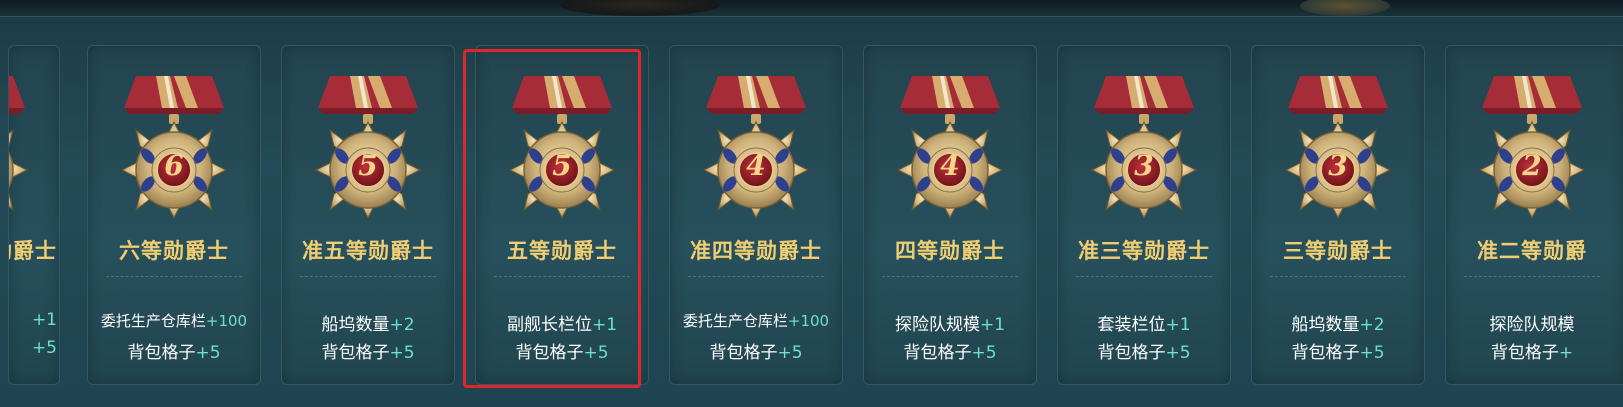 The height and width of the screenshot is (407, 1623). What do you see at coordinates (1338, 251) in the screenshot?
I see `rank-title: 三等勋爵士` at bounding box center [1338, 251].